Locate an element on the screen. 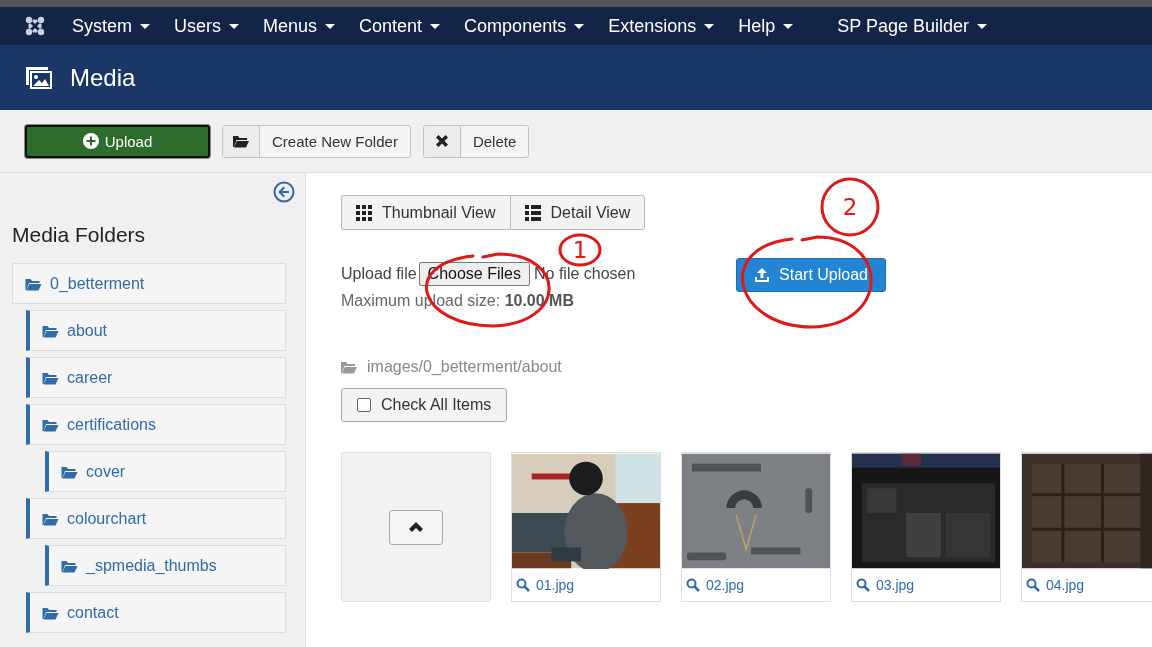  menu-button: Extensions is located at coordinates (661, 26).